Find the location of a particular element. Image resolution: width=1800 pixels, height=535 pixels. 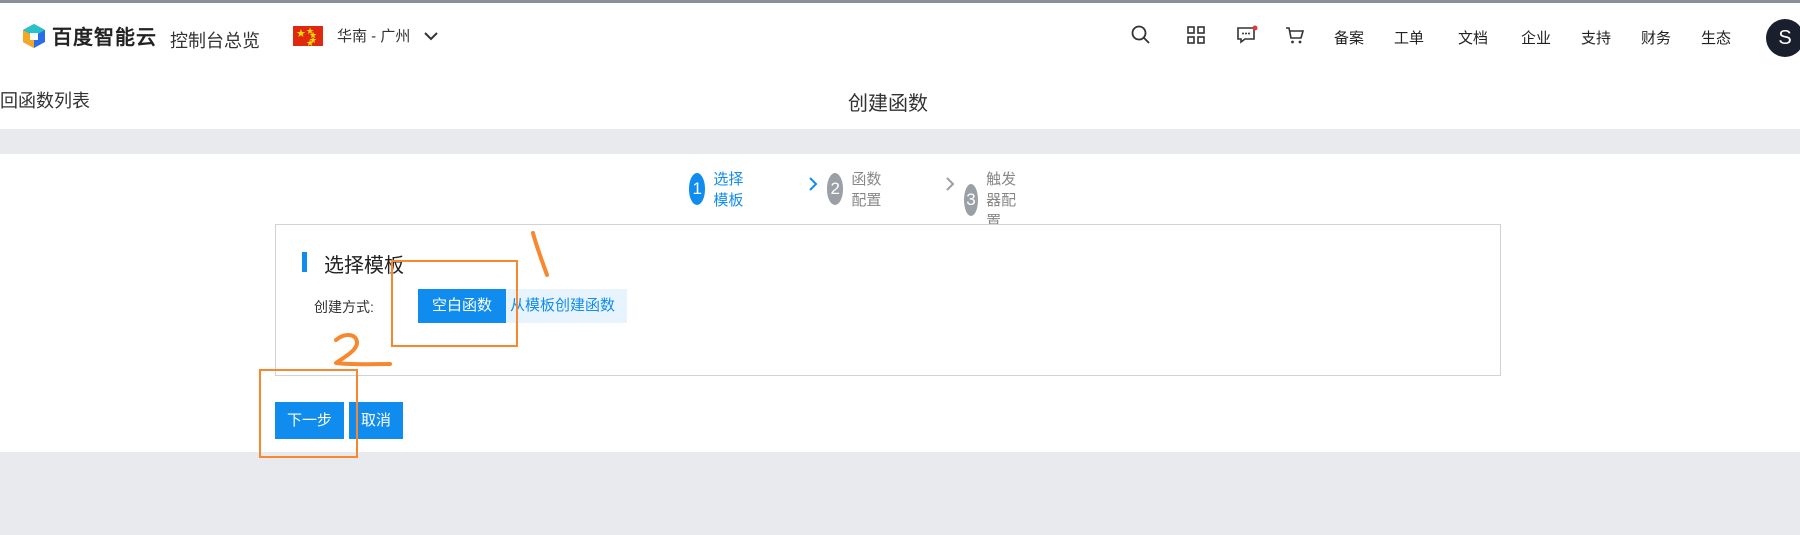

region-selector: ★ ★ ★ ★ ★ 华南 - 广州 is located at coordinates (366, 36).